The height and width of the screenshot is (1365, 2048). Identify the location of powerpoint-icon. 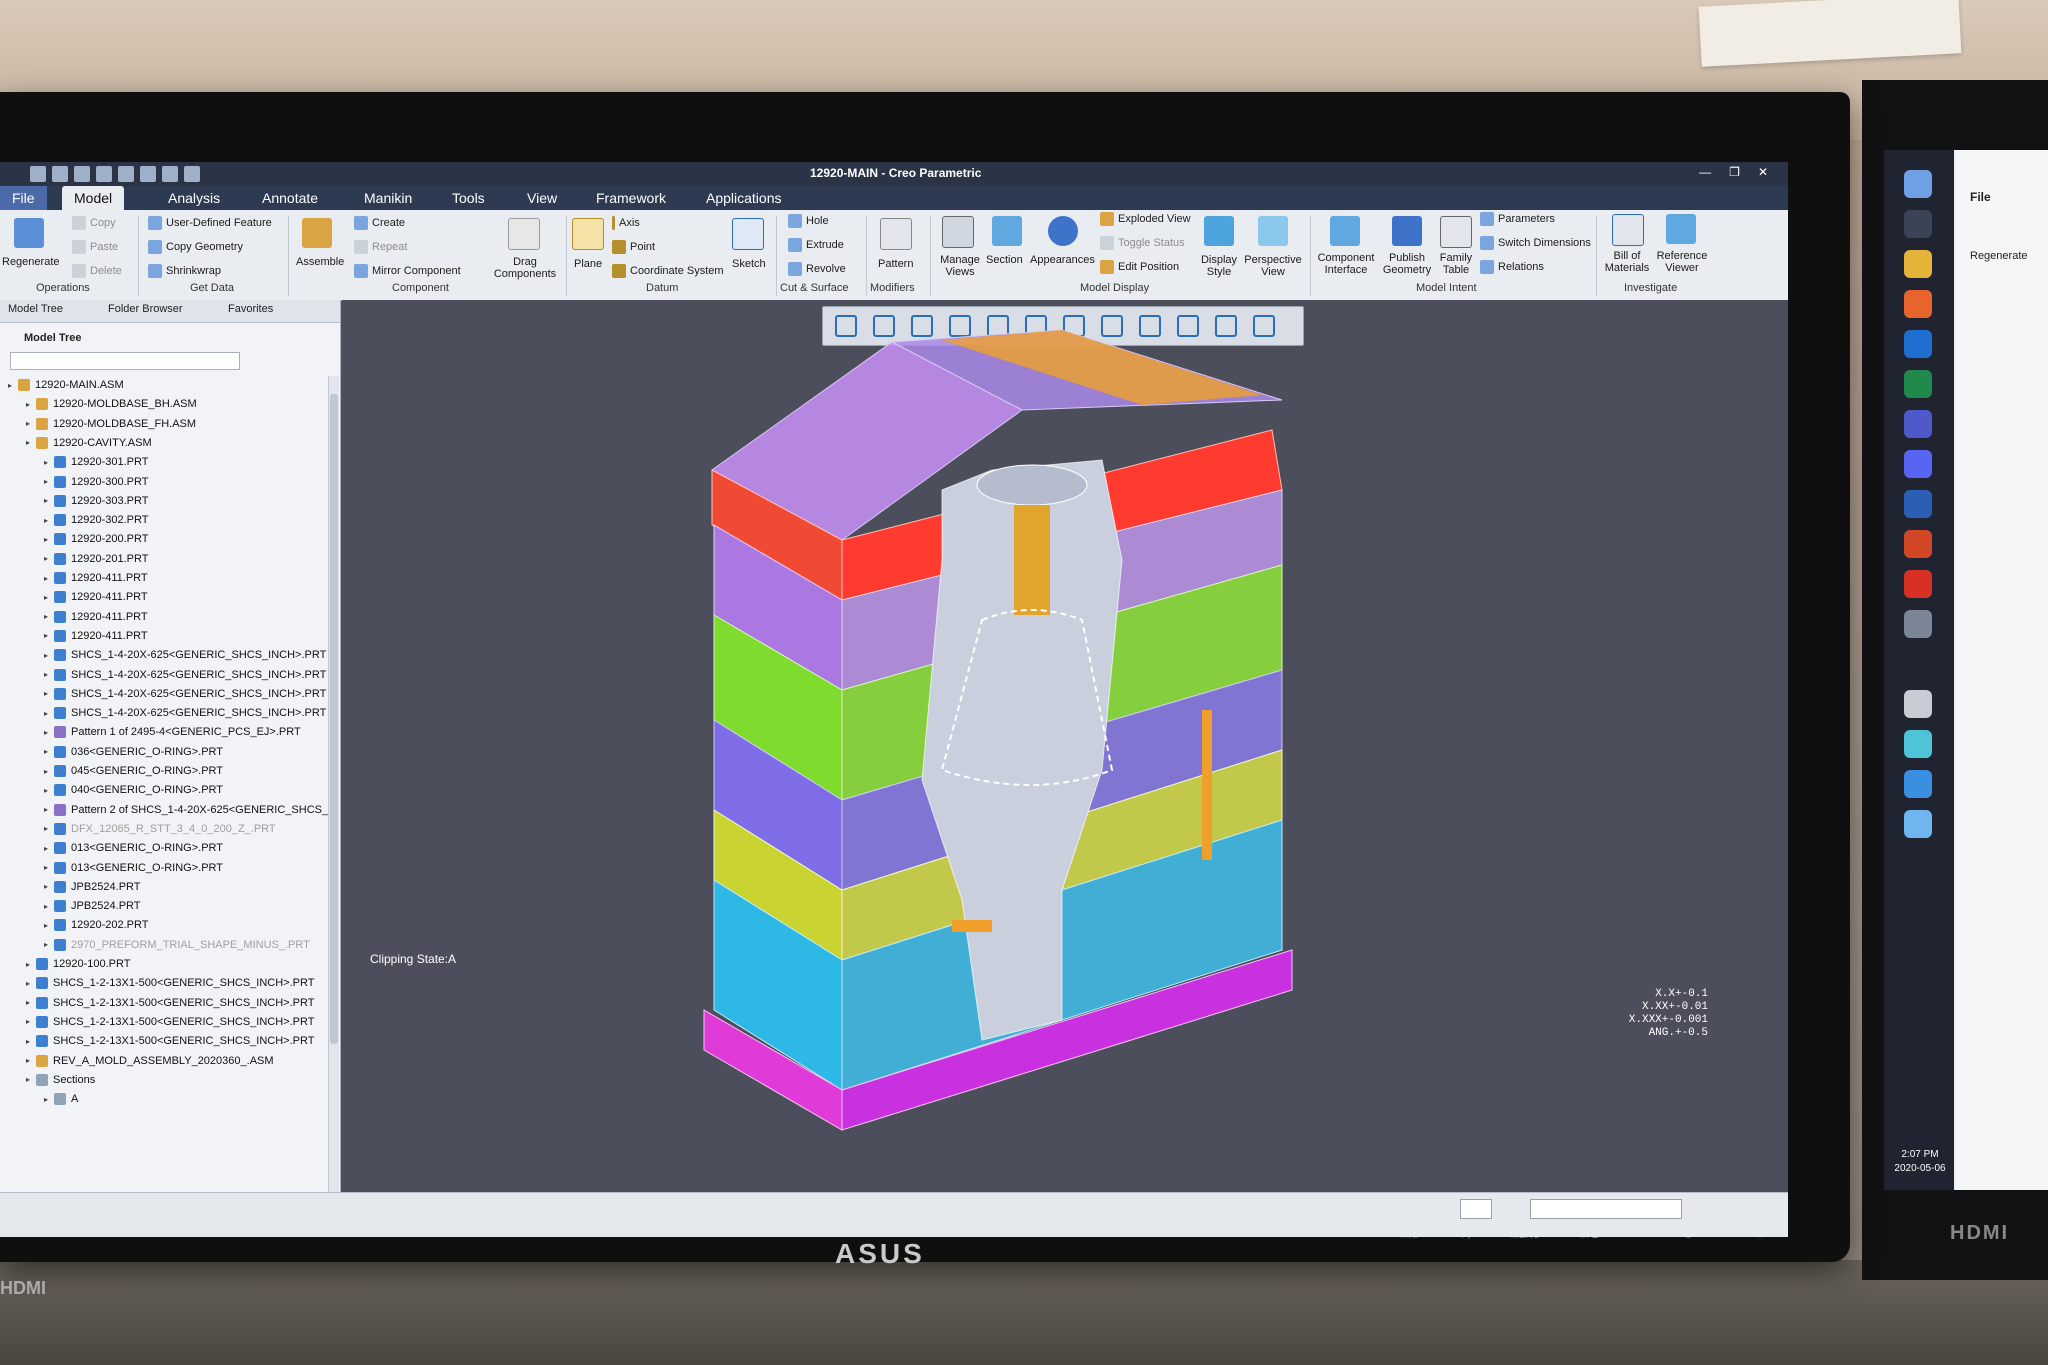
(1918, 544).